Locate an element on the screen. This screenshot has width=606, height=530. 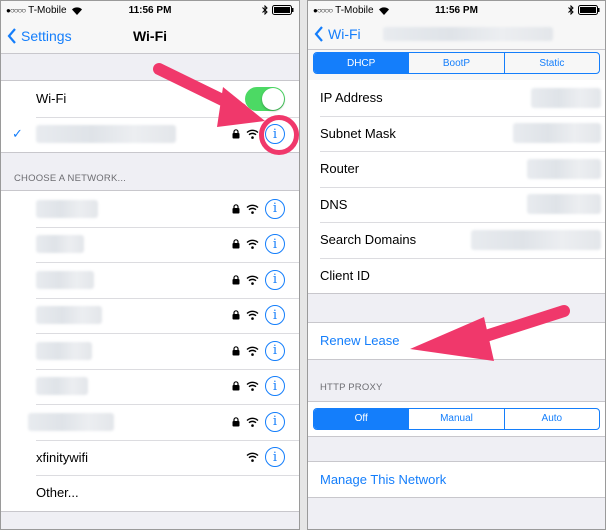
field-label: IP Address is located at coordinates (351, 98).